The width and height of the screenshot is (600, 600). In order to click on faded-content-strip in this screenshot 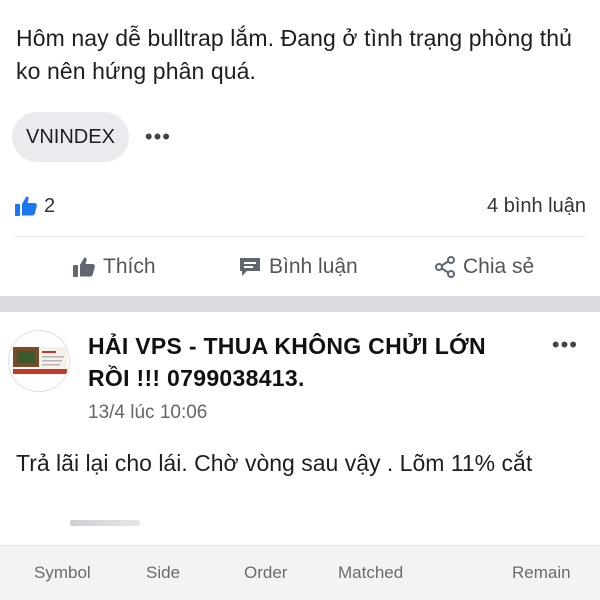, I will do `click(105, 523)`.